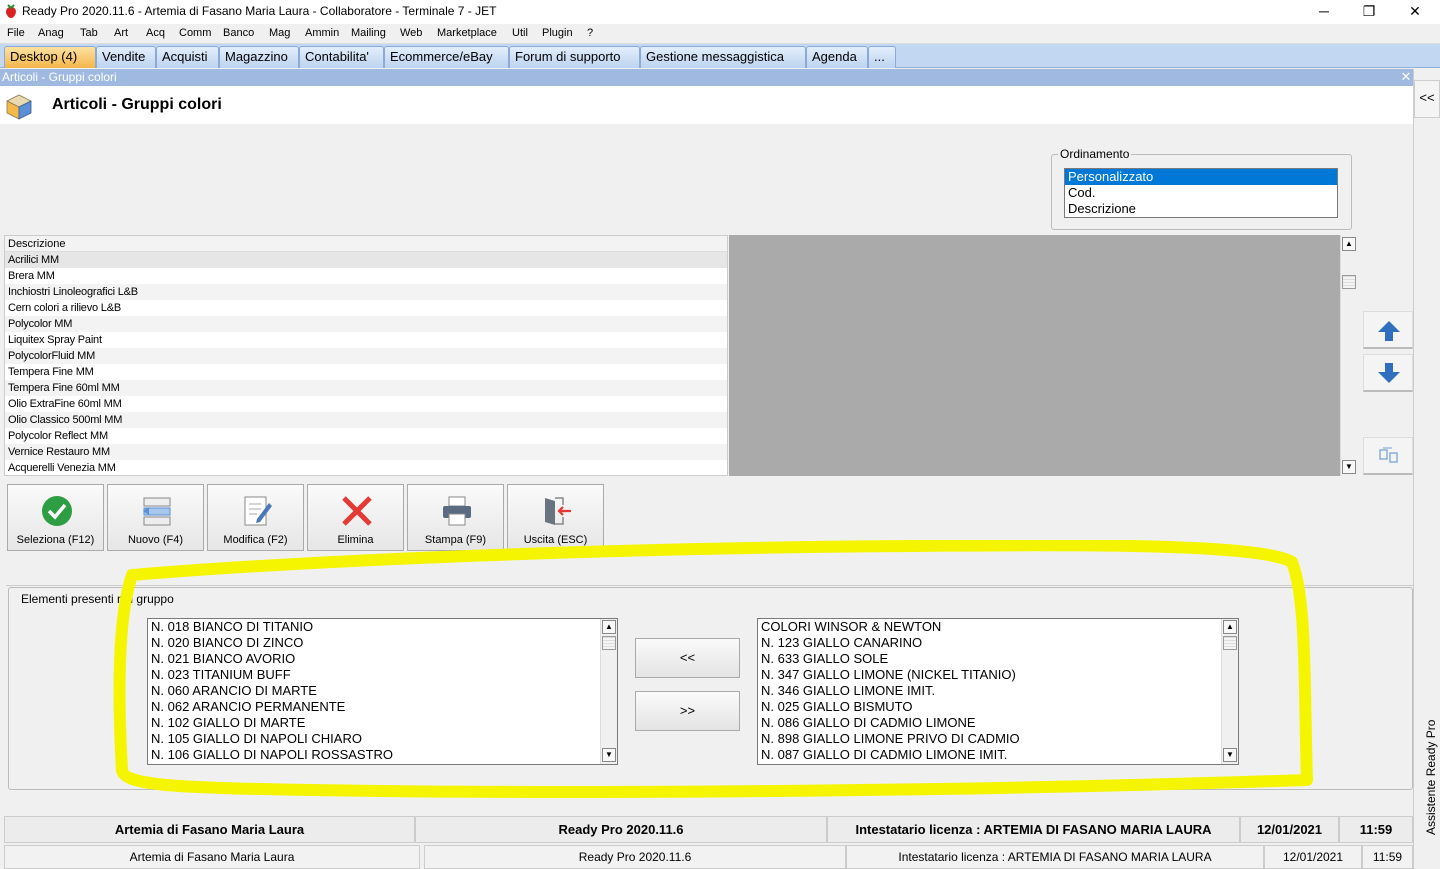 The image size is (1440, 869). What do you see at coordinates (382, 675) in the screenshot?
I see `list-item: N. 023 TITANIUM BUFF` at bounding box center [382, 675].